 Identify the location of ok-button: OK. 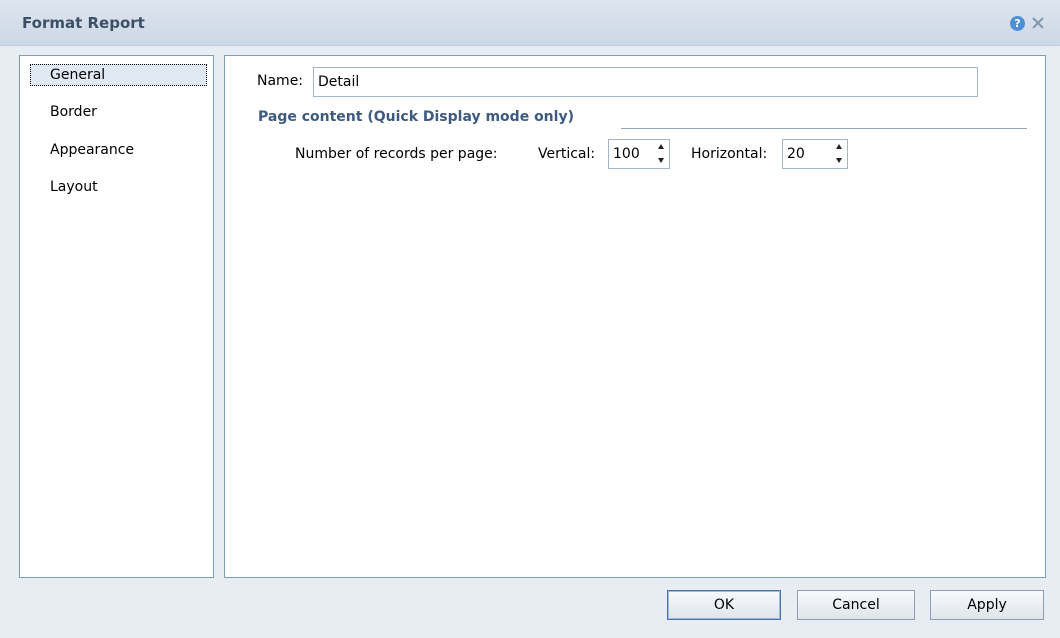
(724, 605).